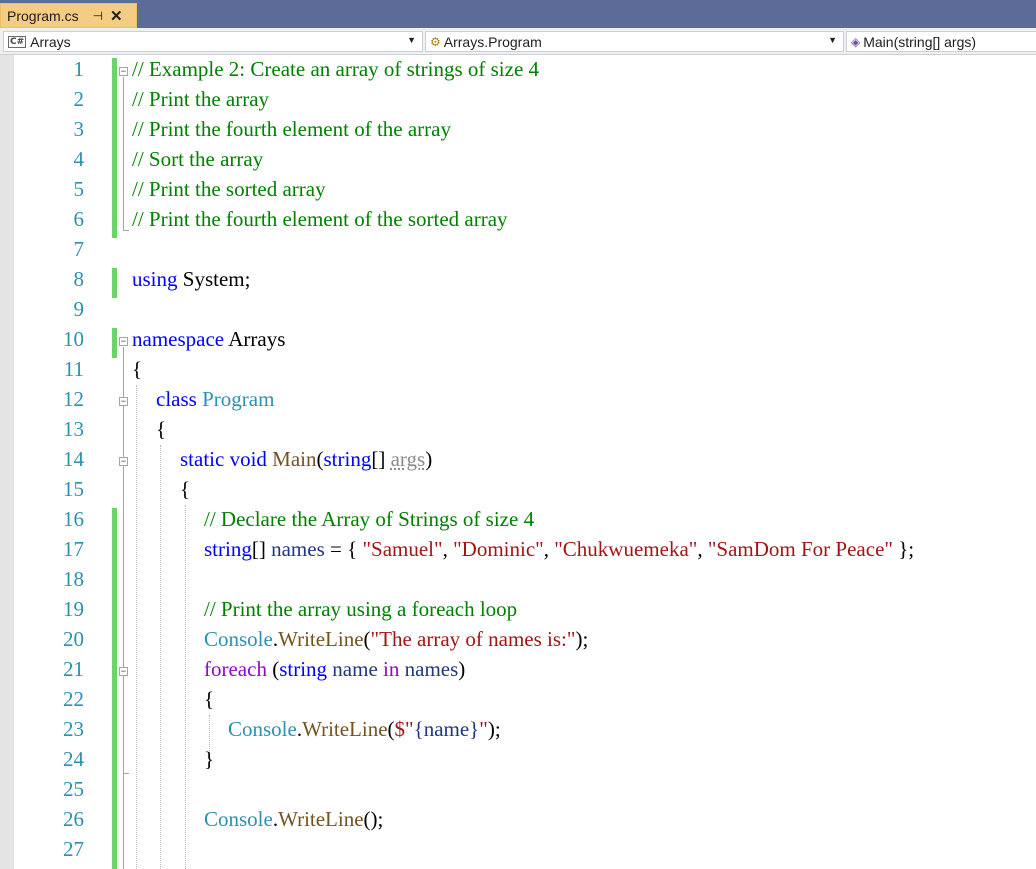  I want to click on line-number: 25, so click(73, 789).